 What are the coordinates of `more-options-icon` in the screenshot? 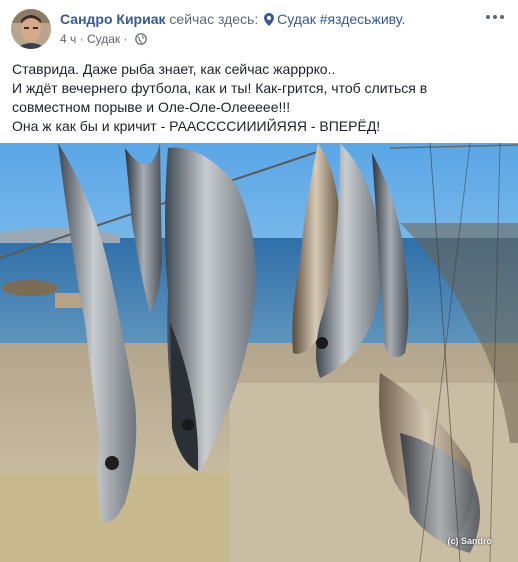 It's located at (495, 17).